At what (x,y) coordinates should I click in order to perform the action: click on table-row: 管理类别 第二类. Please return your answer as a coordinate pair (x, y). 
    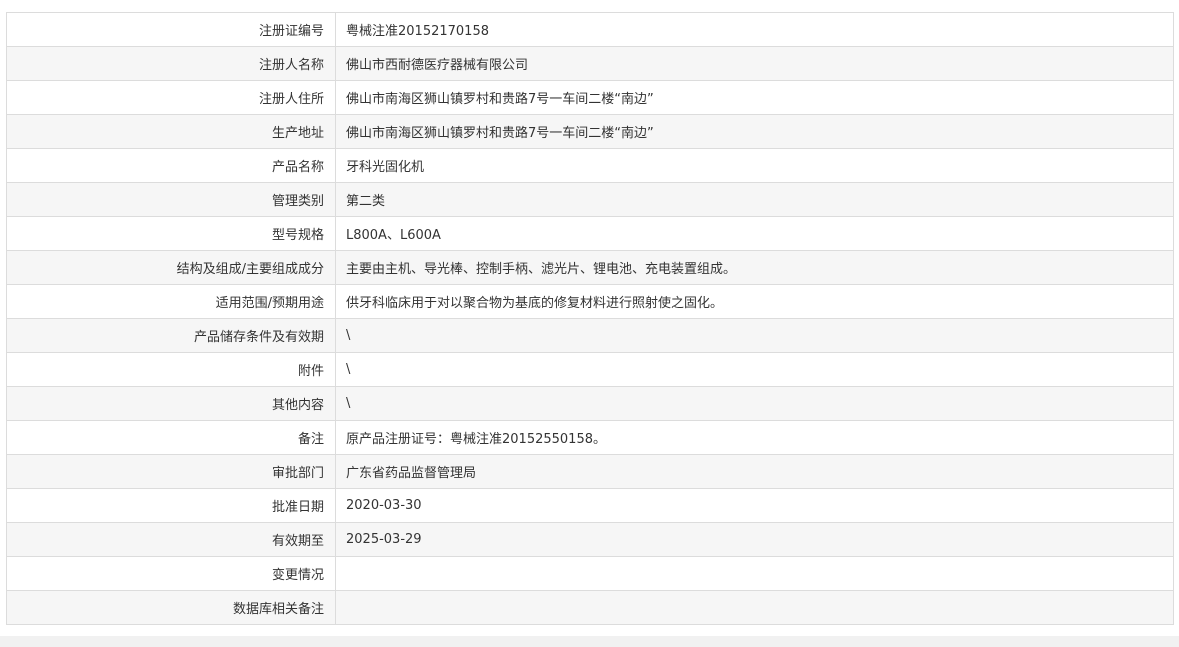
    Looking at the image, I should click on (590, 199).